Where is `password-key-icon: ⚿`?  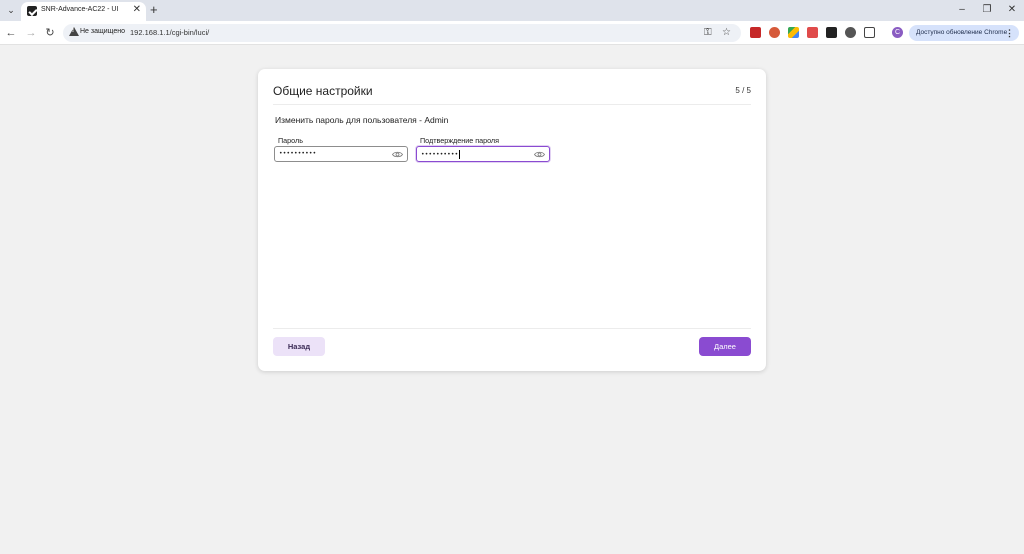
password-key-icon: ⚿ is located at coordinates (708, 33).